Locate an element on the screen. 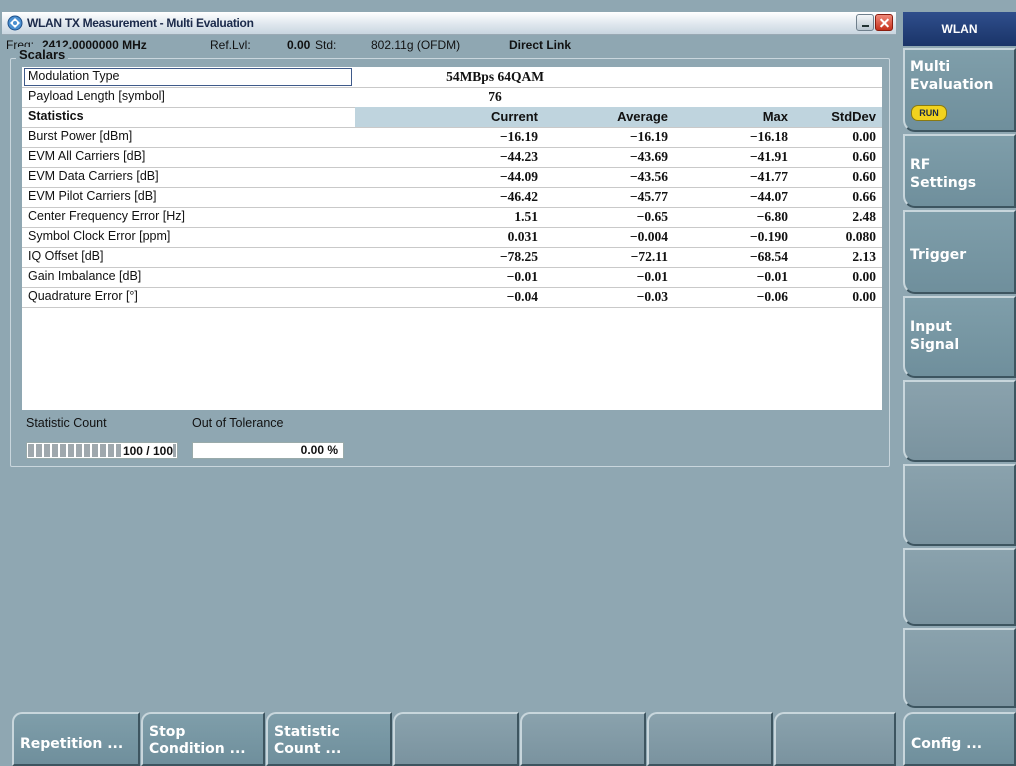 The height and width of the screenshot is (766, 1016). cell-max: −44.07 is located at coordinates (768, 196).